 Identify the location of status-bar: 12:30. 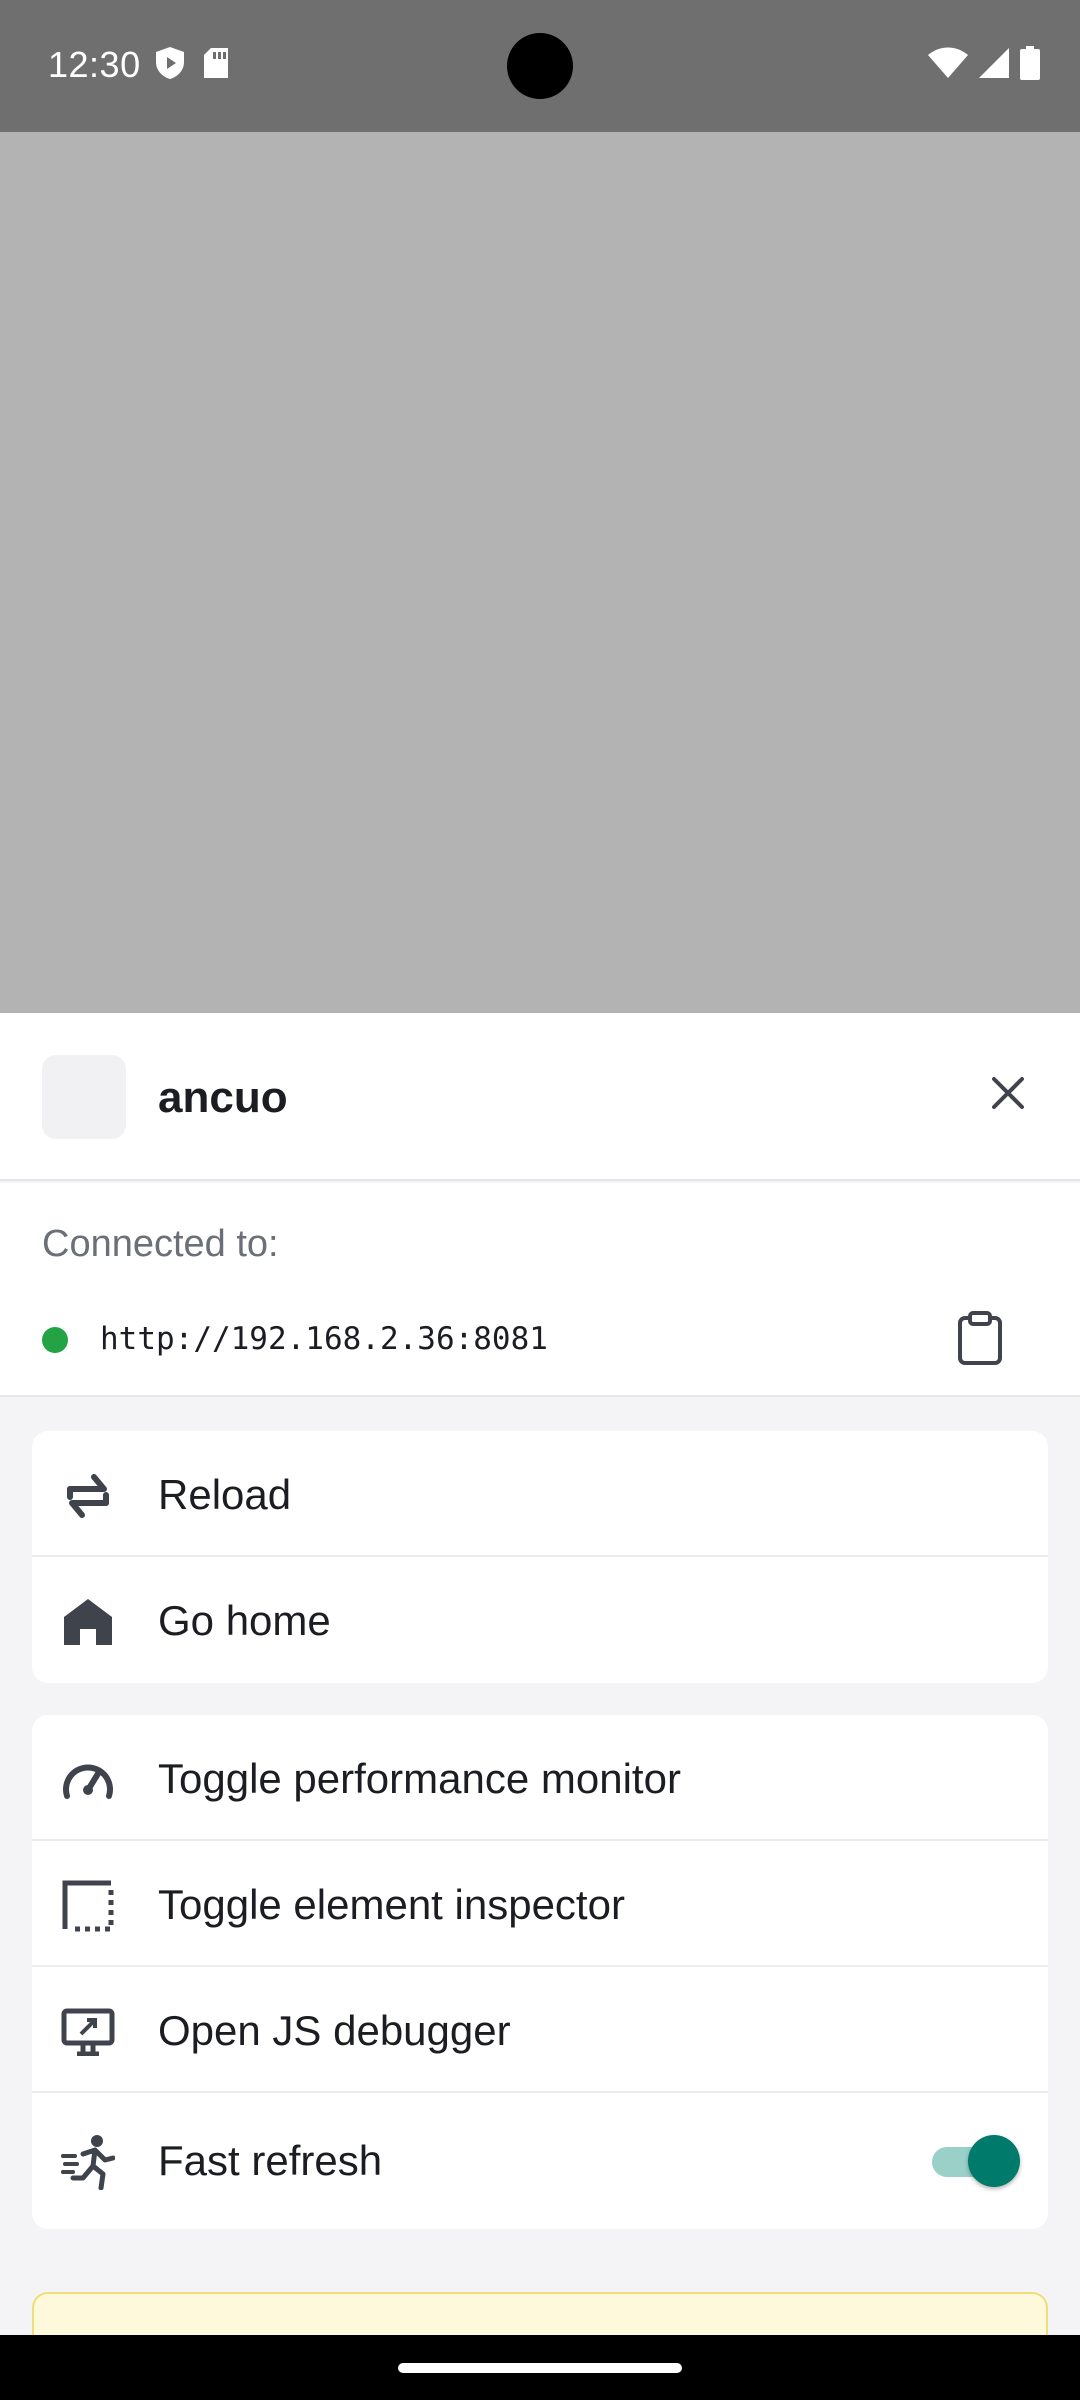
(540, 66).